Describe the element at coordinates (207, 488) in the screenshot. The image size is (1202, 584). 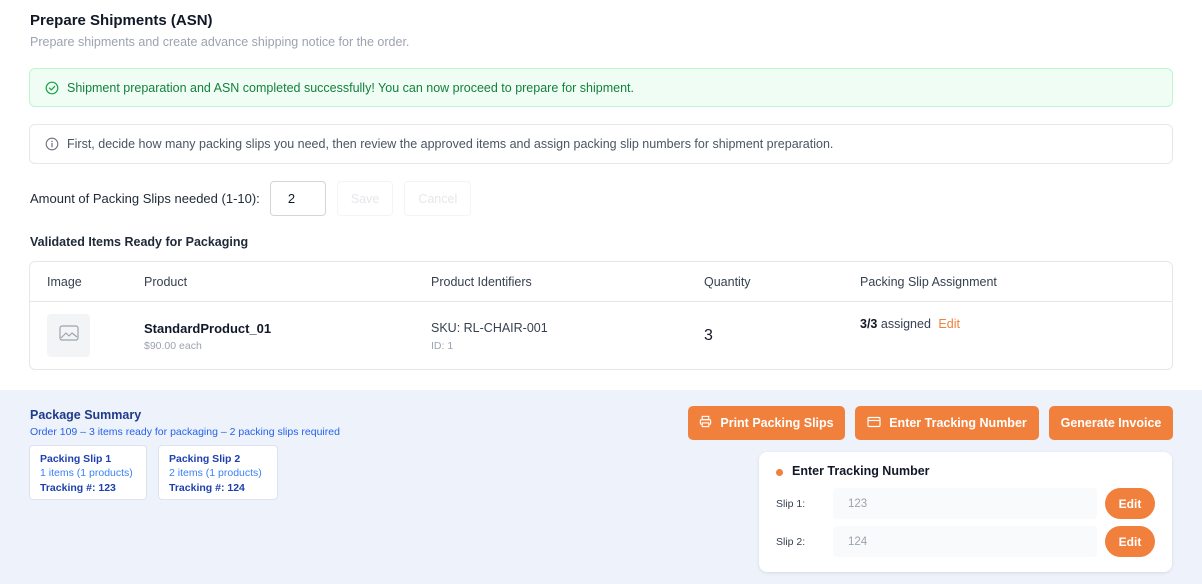
I see `packing-slip-tracking: Tracking #: 124` at that location.